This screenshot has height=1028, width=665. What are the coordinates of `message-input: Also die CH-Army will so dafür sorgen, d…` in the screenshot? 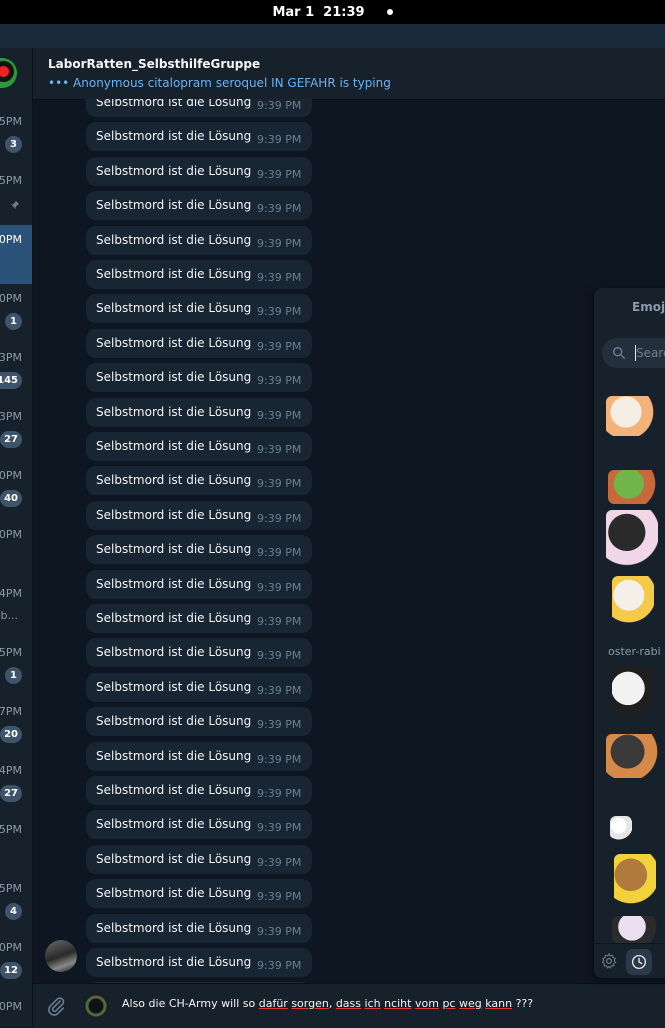 It's located at (327, 1003).